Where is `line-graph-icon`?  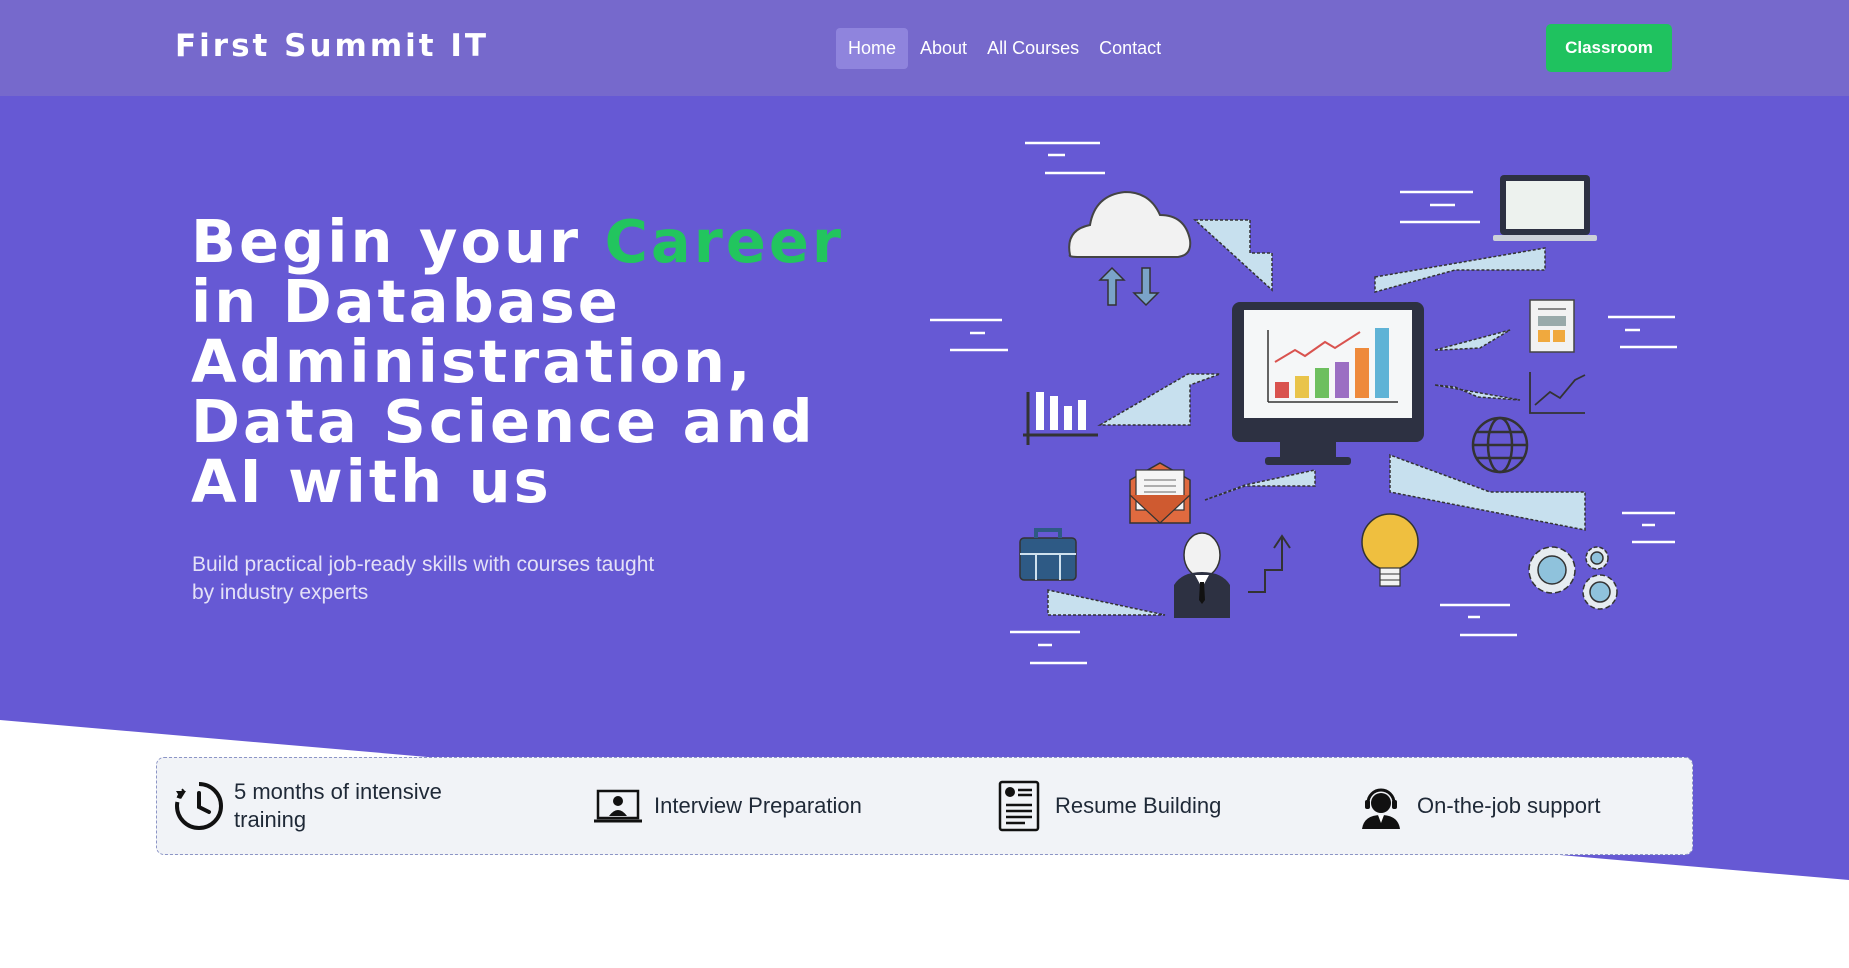
line-graph-icon is located at coordinates (1557, 393).